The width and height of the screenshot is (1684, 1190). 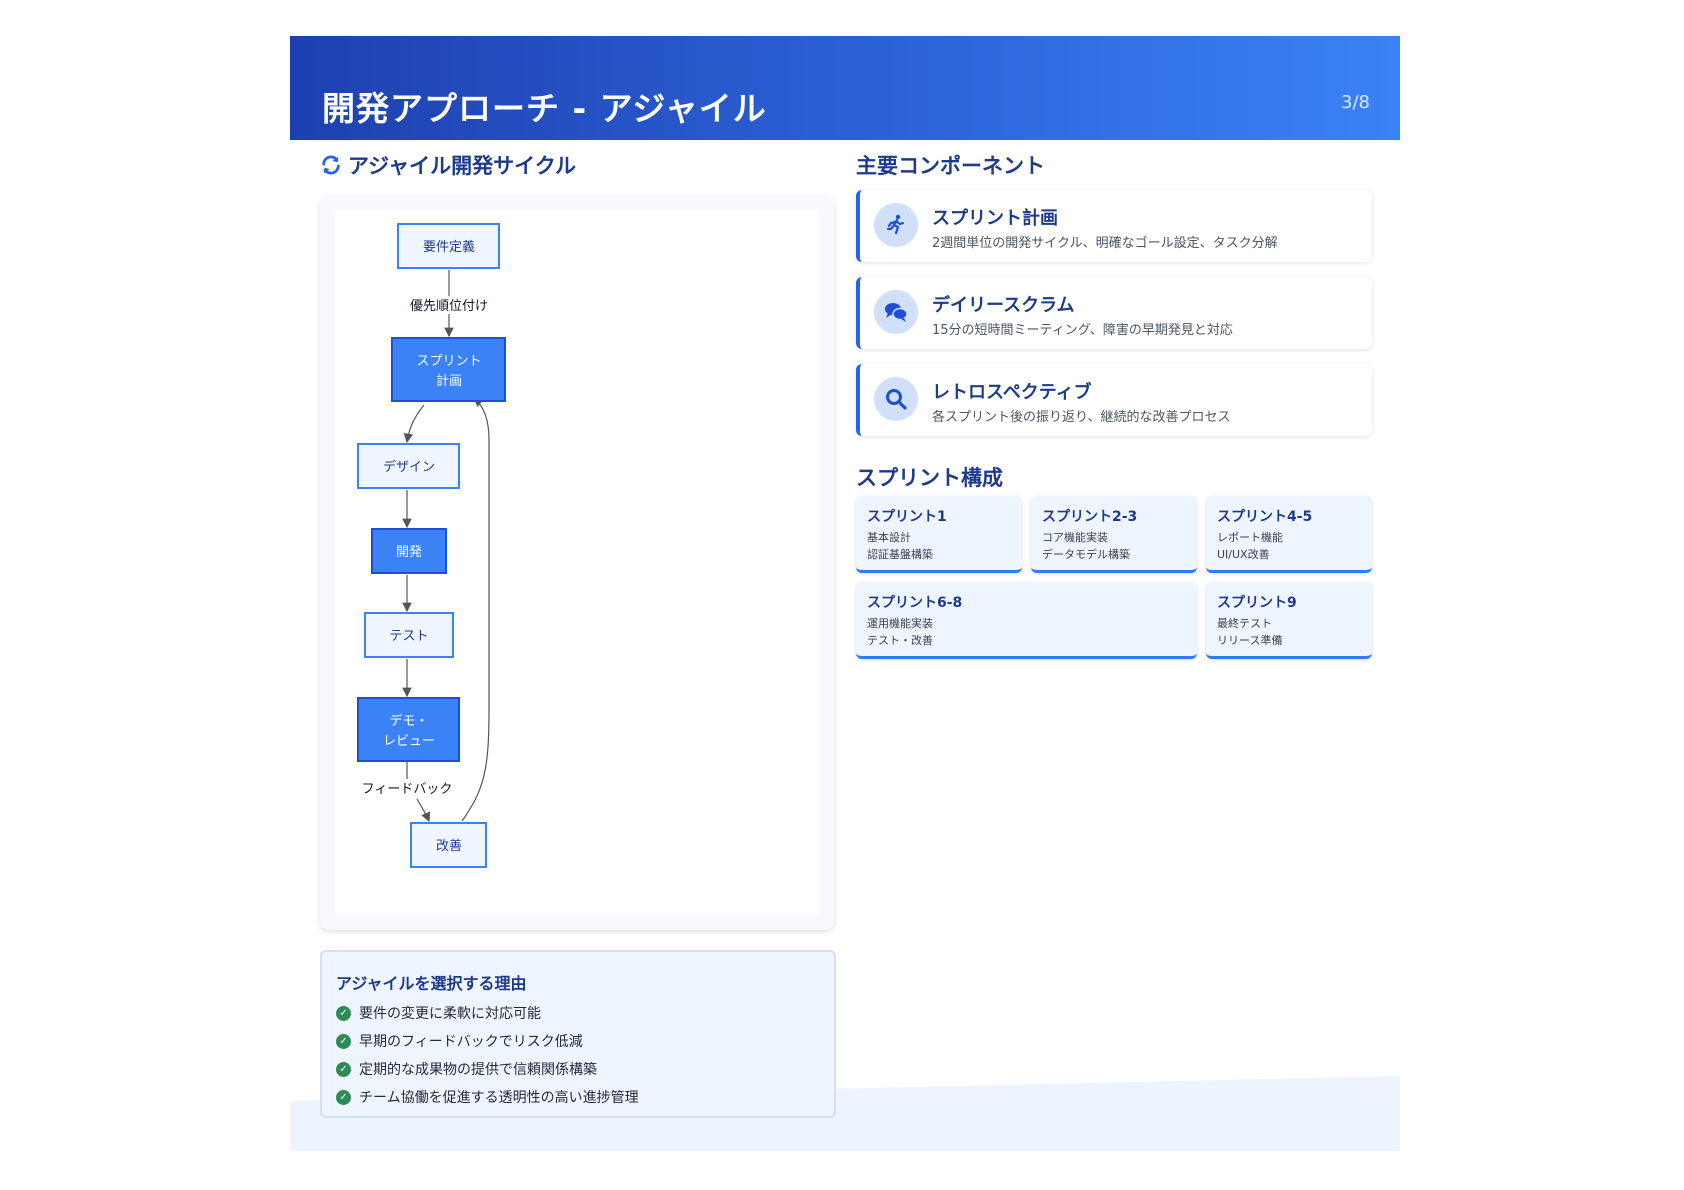 What do you see at coordinates (499, 1098) in the screenshot?
I see `reason-text: チーム協働を促進する透明性の高い進捗管理` at bounding box center [499, 1098].